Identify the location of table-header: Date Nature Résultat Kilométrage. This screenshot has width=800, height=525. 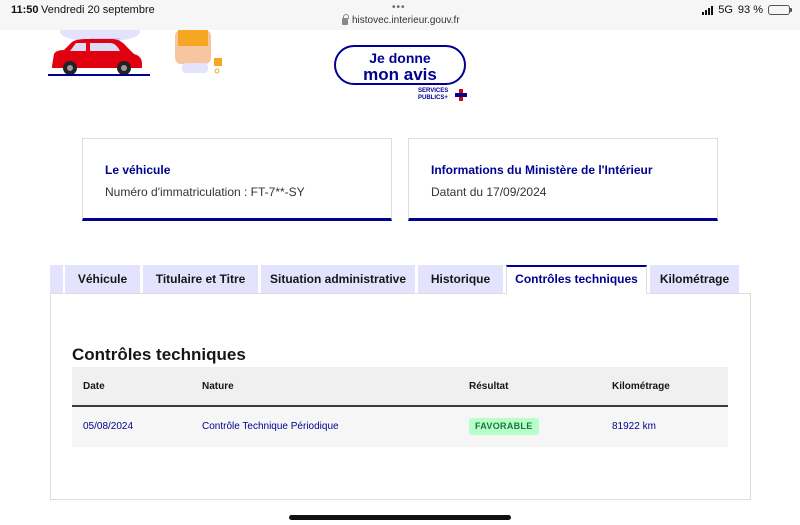
(400, 387).